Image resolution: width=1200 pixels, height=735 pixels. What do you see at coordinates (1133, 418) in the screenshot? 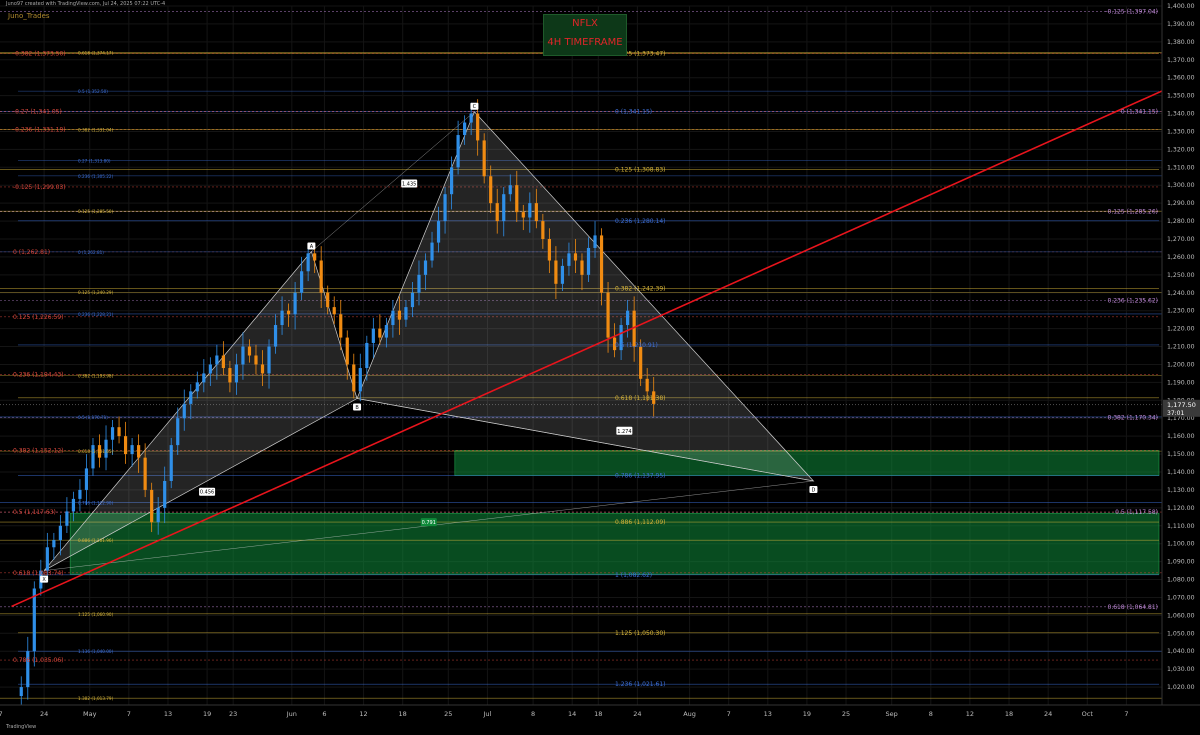
I see `fib-label: 0.382 (1,170.34)` at bounding box center [1133, 418].